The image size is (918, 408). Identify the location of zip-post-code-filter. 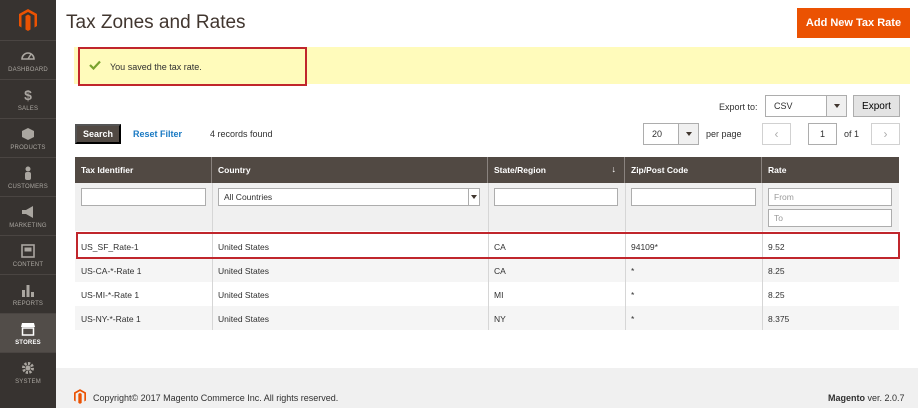
(693, 197).